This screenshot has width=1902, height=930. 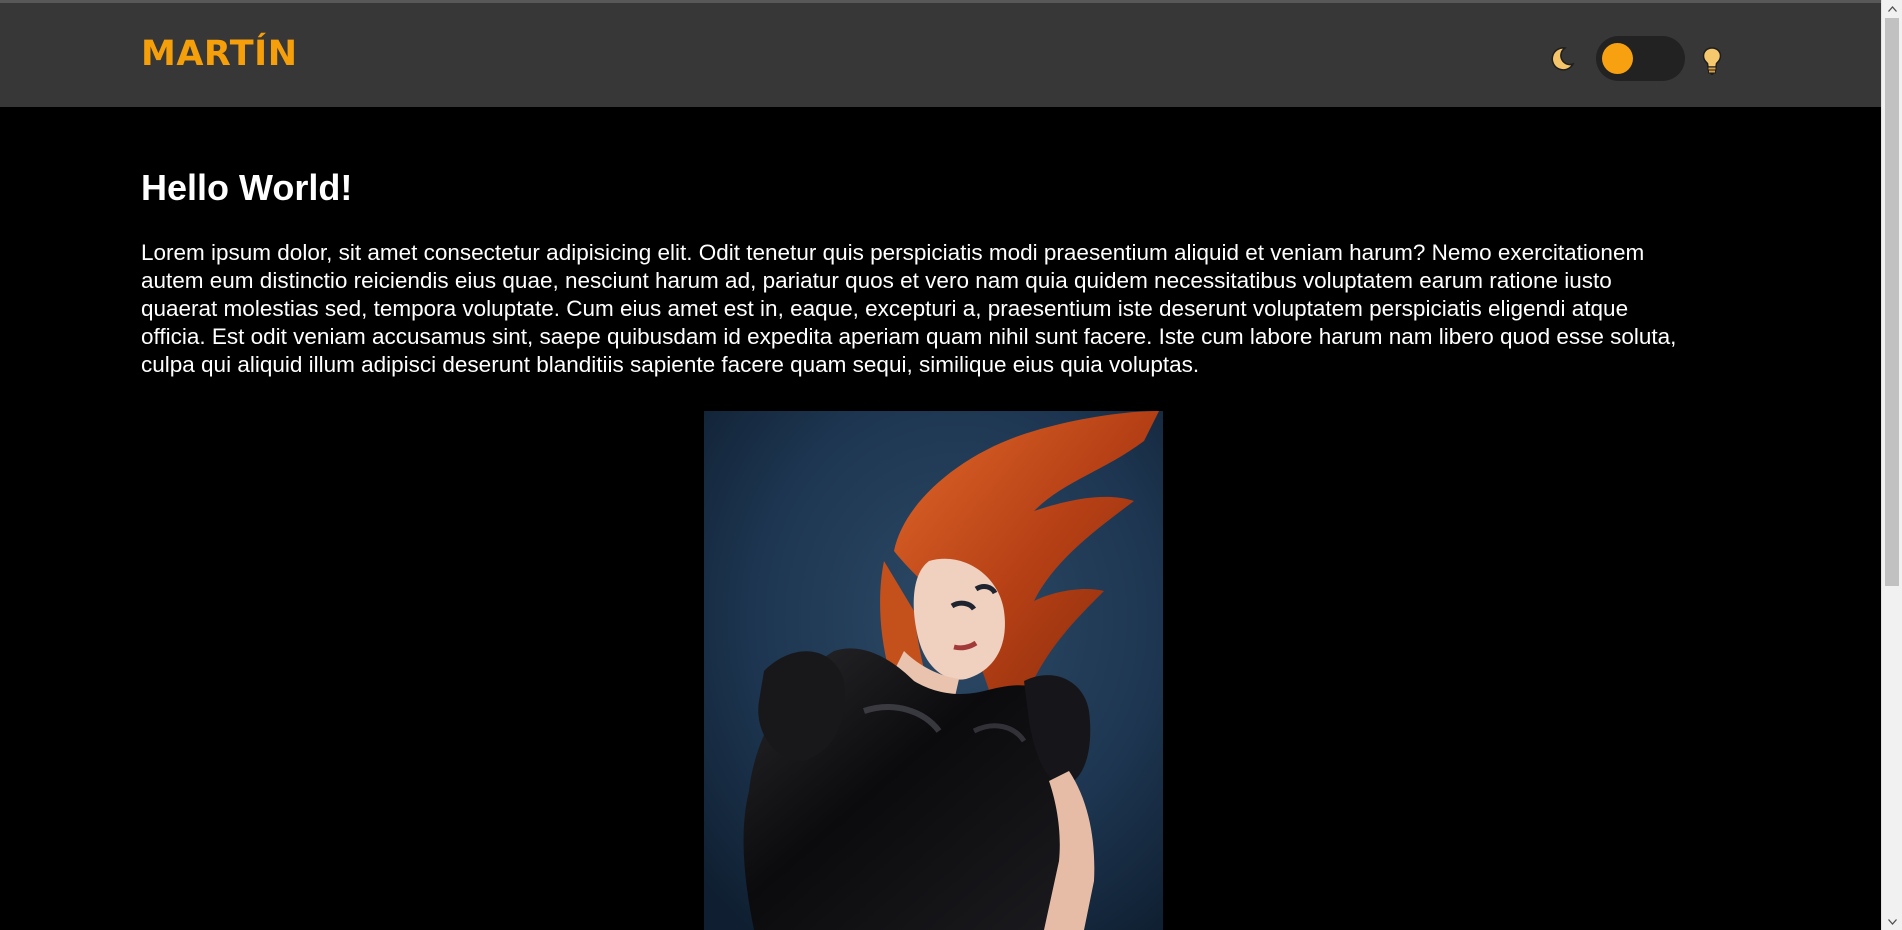 What do you see at coordinates (1892, 8) in the screenshot?
I see `scroll-up-arrow-icon` at bounding box center [1892, 8].